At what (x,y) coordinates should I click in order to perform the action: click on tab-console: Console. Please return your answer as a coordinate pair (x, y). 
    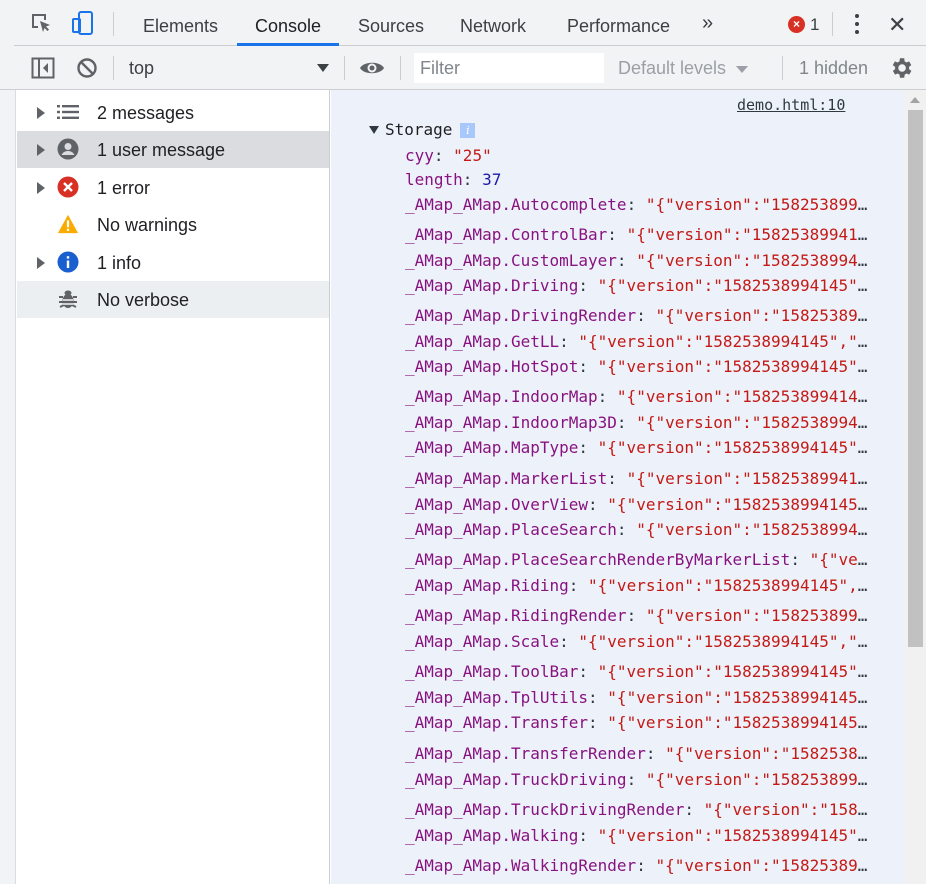
    Looking at the image, I should click on (288, 23).